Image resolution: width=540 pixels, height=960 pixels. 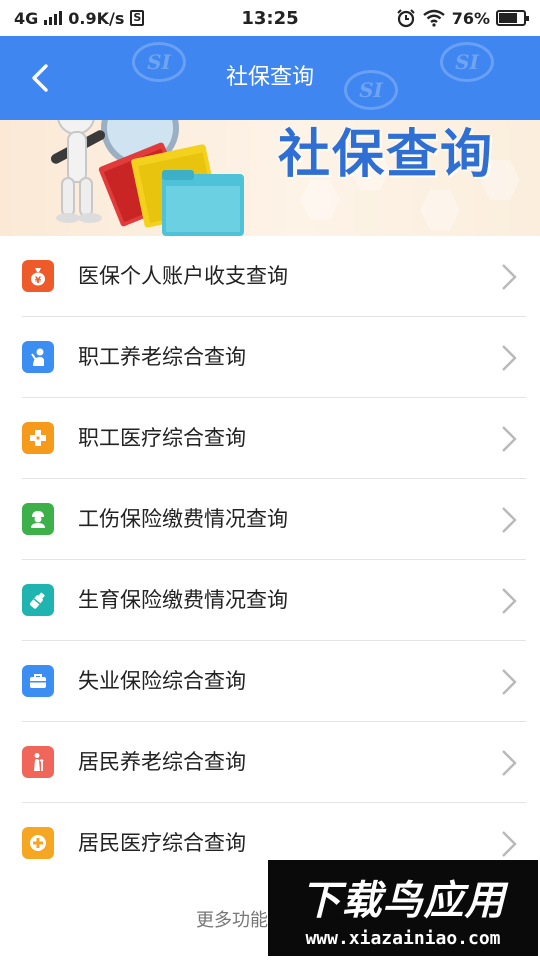 What do you see at coordinates (162, 762) in the screenshot?
I see `menu-item-label: 居民养老综合查询` at bounding box center [162, 762].